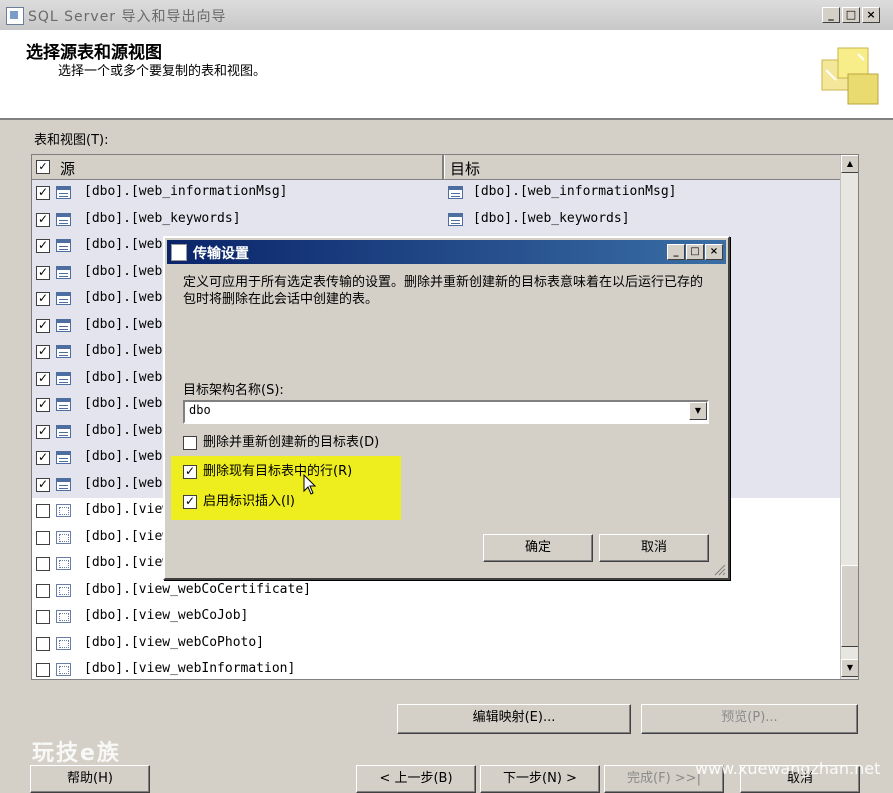 This screenshot has height=793, width=893. Describe the element at coordinates (551, 218) in the screenshot. I see `target-cell: [dbo].[web_keywords]` at that location.